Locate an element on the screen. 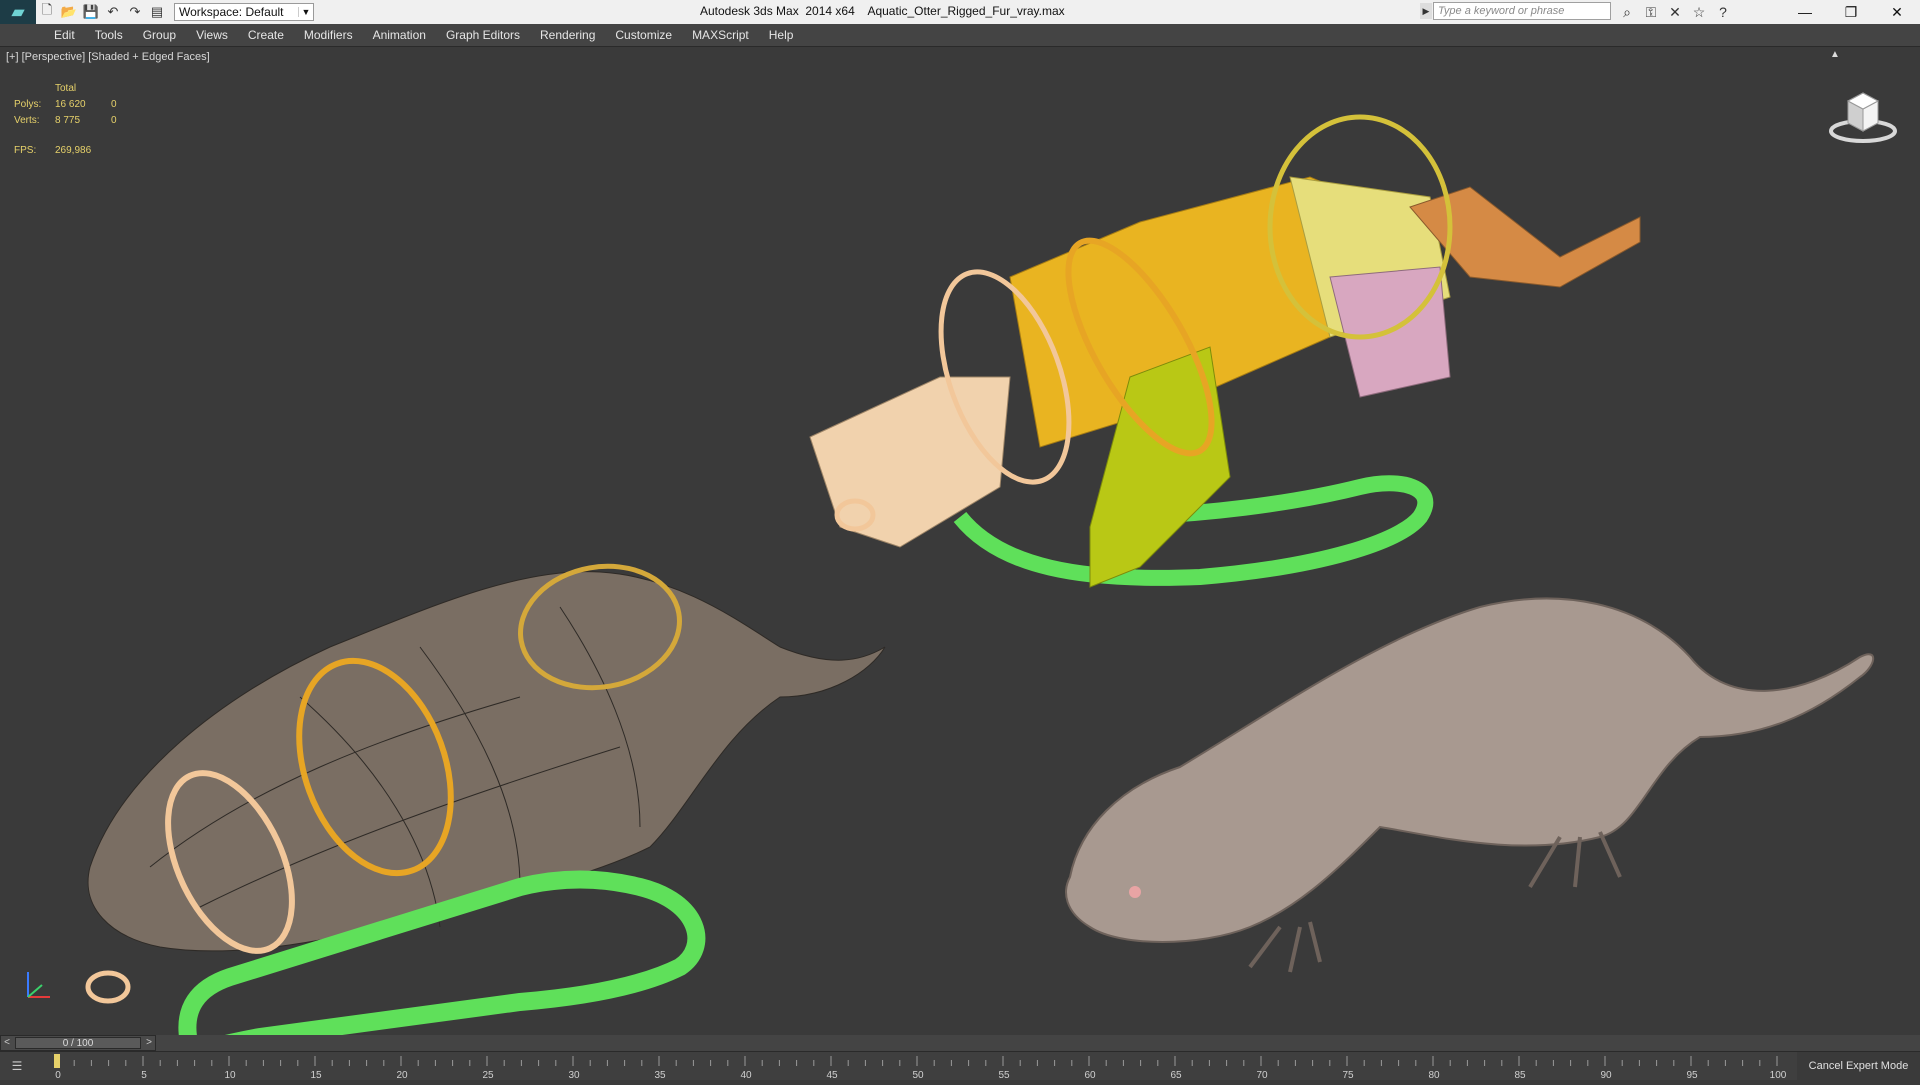 The height and width of the screenshot is (1085, 1920). ruler-tick-label: 80 is located at coordinates (1434, 1075).